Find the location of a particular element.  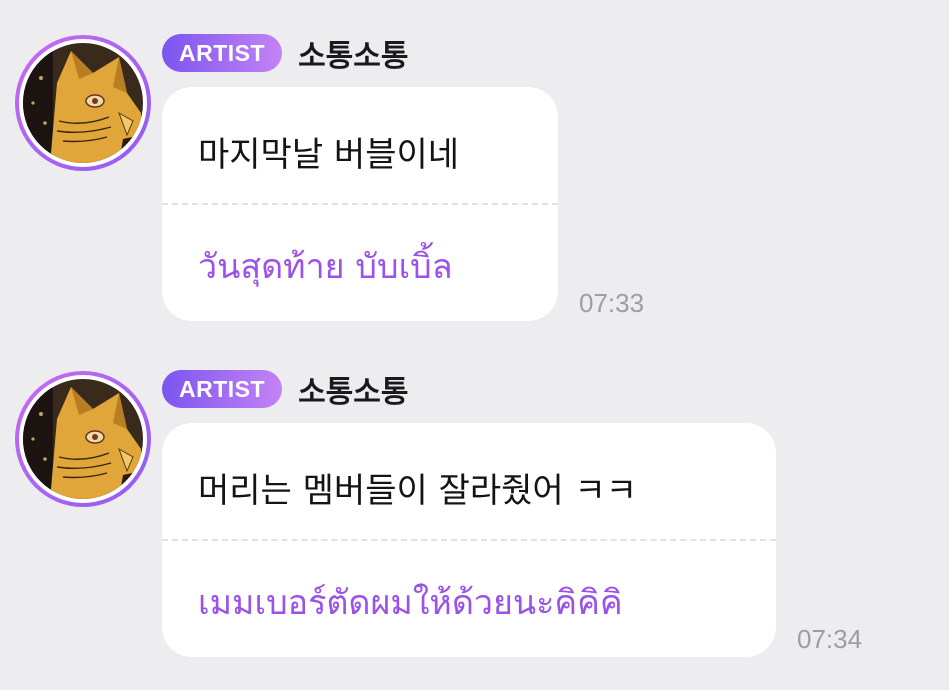

message-timestamp: 07:34 is located at coordinates (830, 639).